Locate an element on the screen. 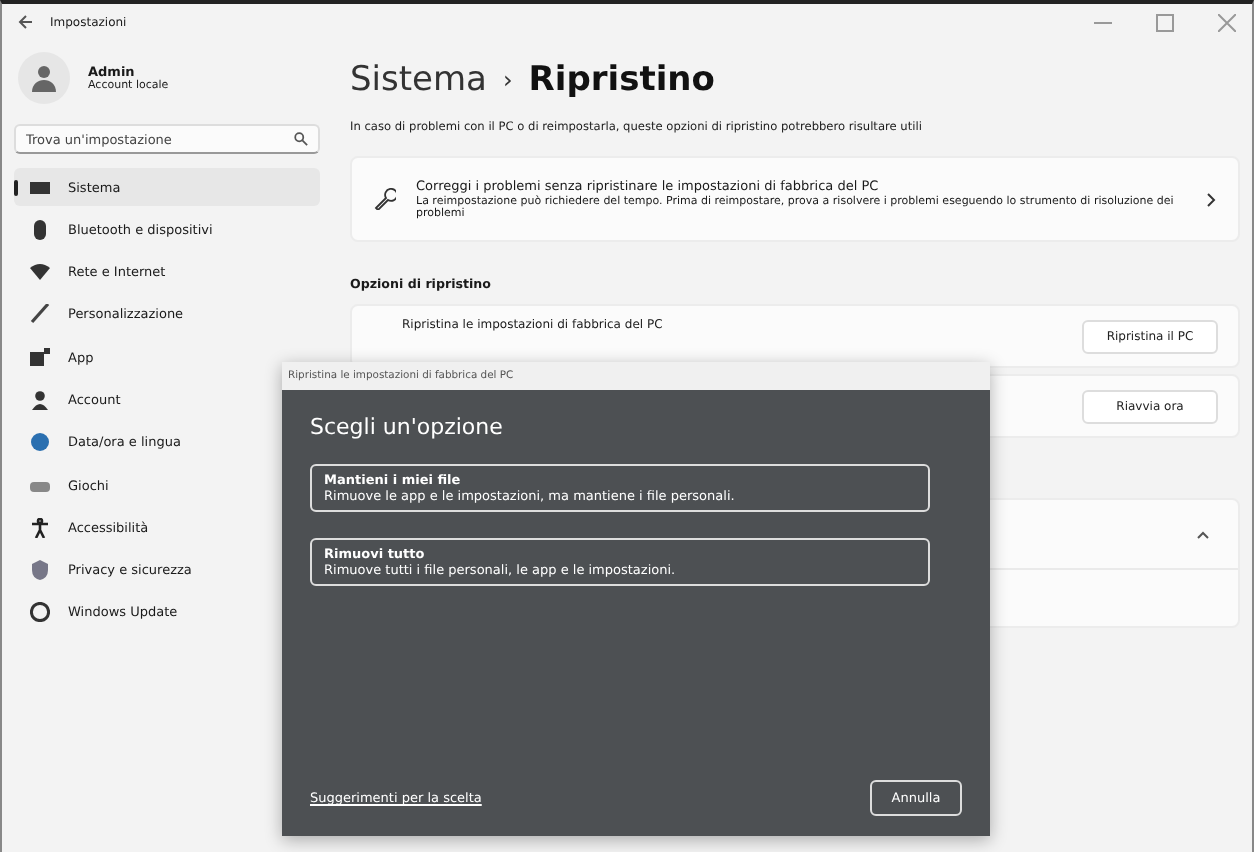 This screenshot has height=852, width=1254. search-icon is located at coordinates (301, 139).